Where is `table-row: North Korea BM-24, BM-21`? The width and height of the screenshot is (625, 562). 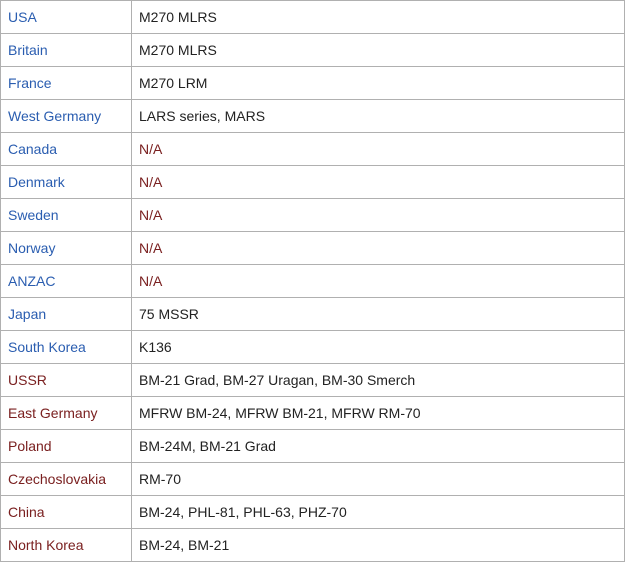
table-row: North Korea BM-24, BM-21 is located at coordinates (312, 545).